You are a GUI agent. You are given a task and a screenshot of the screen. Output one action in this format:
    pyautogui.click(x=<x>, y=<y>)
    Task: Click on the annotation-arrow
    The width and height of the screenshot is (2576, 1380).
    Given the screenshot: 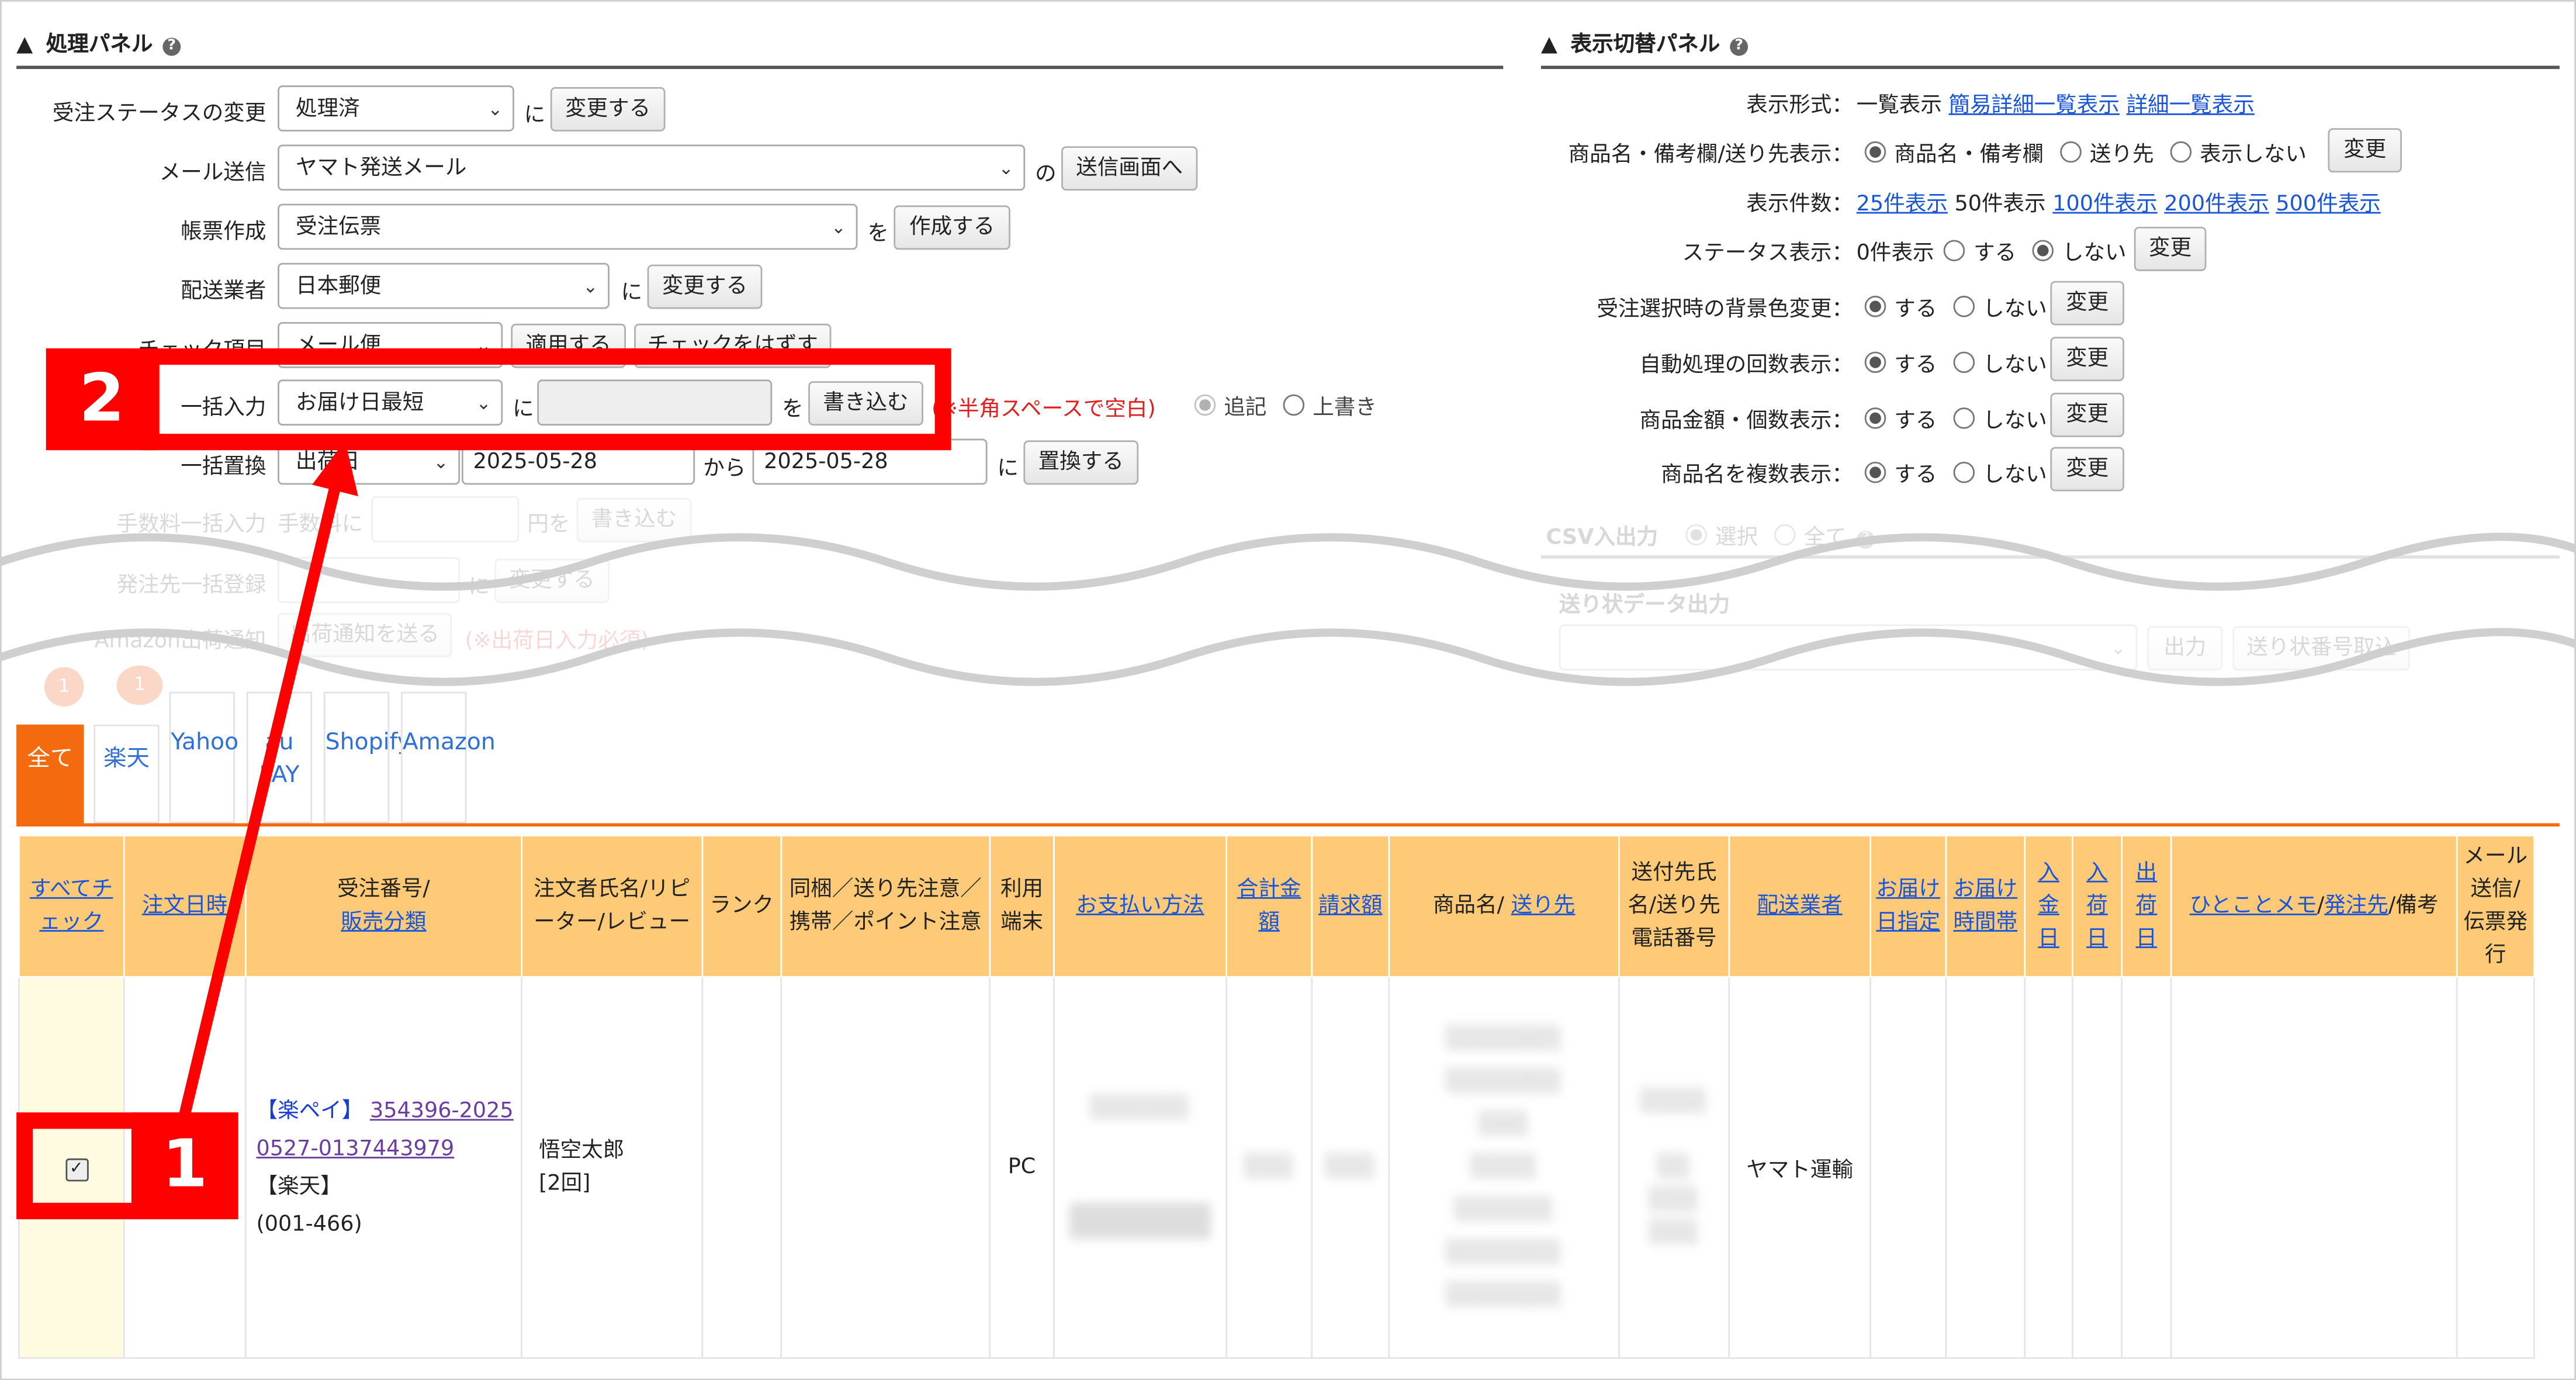 What is the action you would take?
    pyautogui.click(x=268, y=780)
    